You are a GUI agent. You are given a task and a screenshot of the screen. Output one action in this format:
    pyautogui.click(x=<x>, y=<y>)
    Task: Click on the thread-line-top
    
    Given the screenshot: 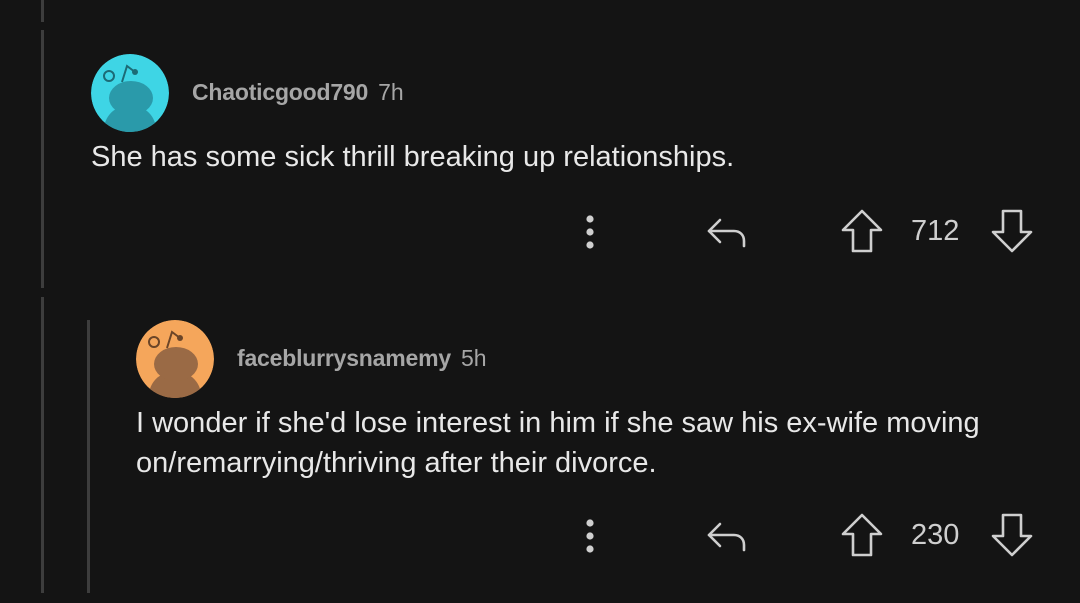 What is the action you would take?
    pyautogui.click(x=42, y=11)
    